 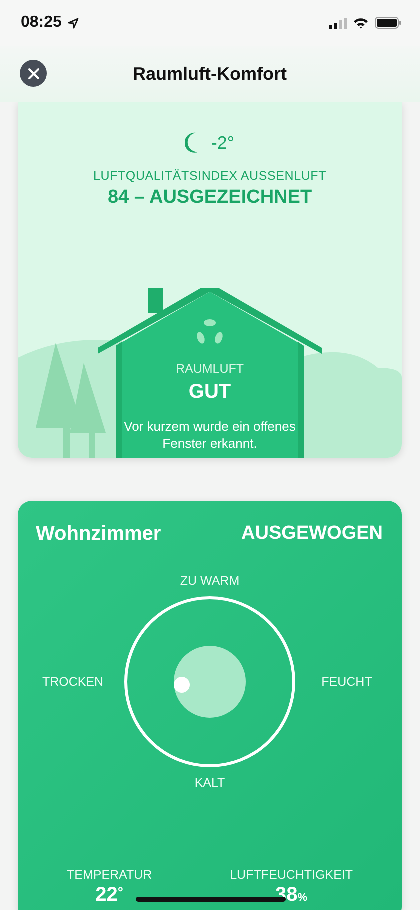 I want to click on screen-title: Raumluft-Komfort, so click(x=210, y=74).